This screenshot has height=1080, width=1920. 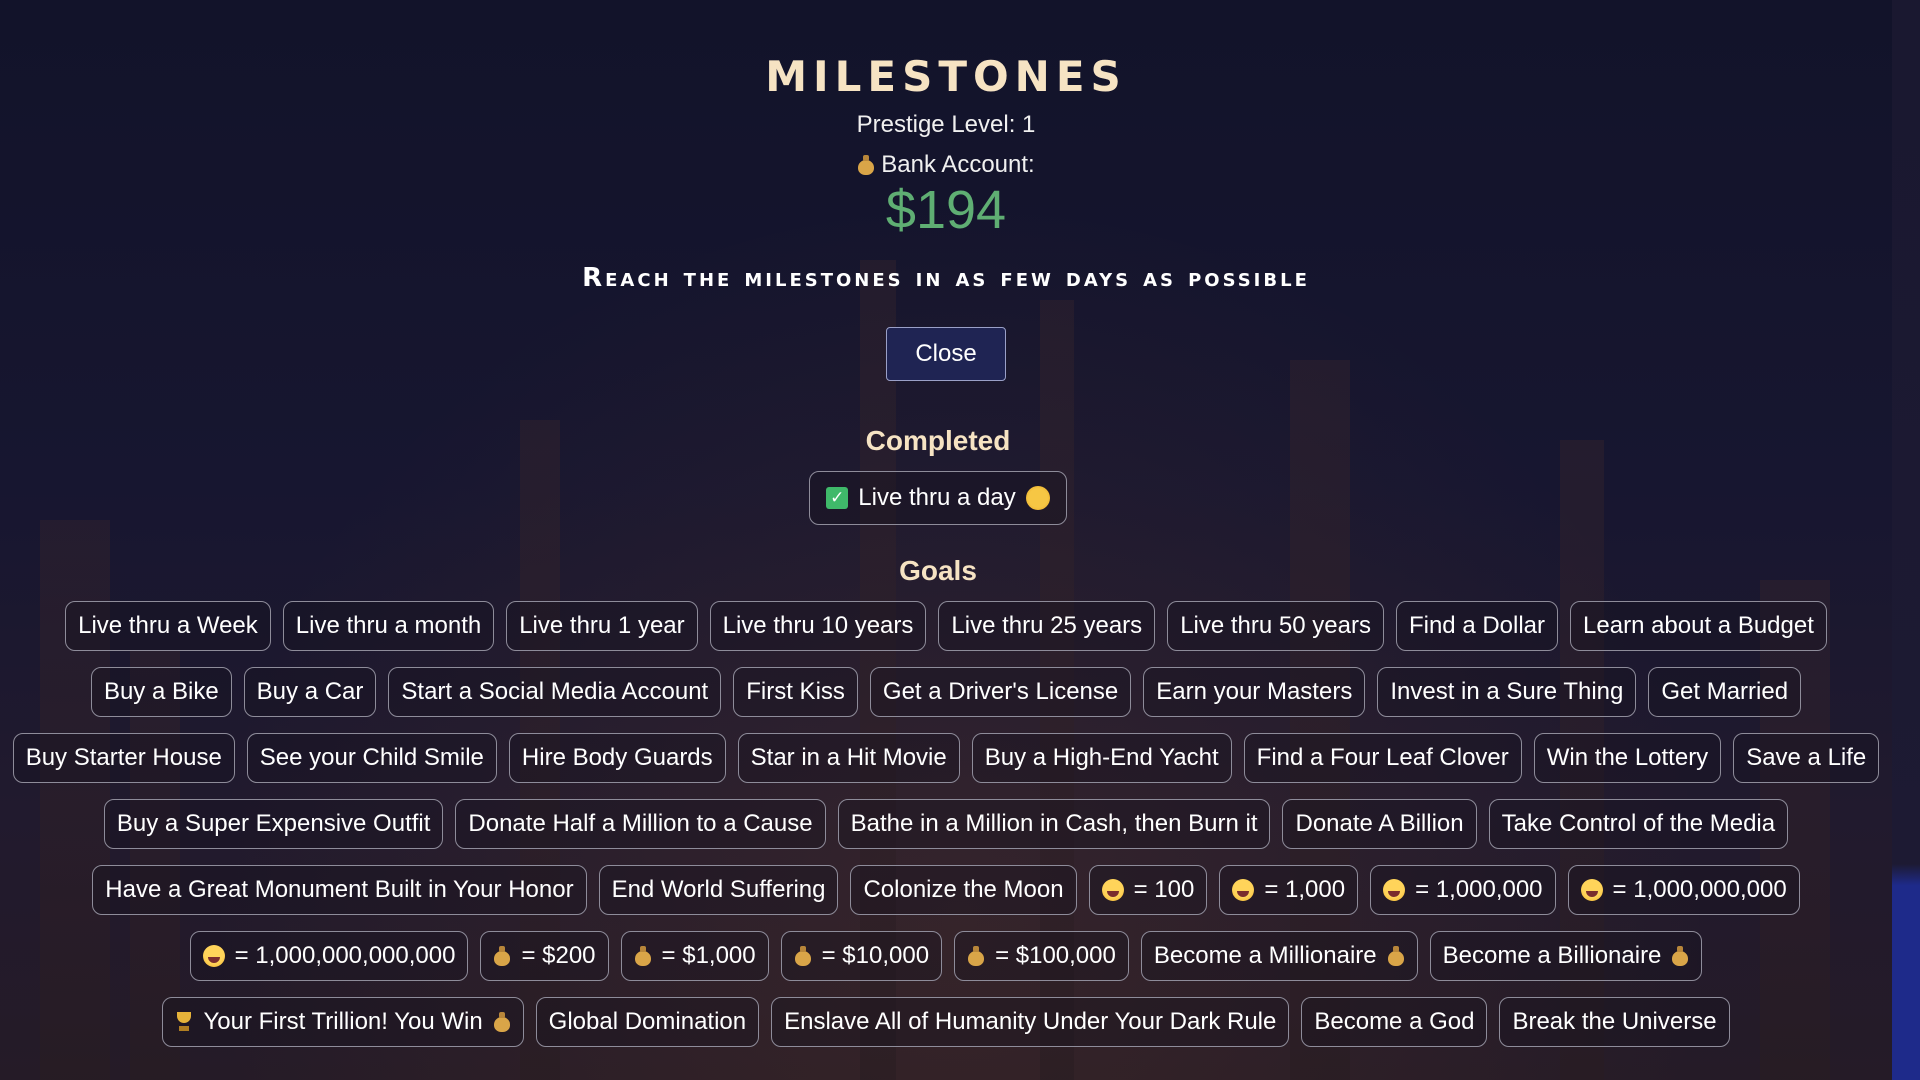 I want to click on goal-label: Your First Trillion! You Win, so click(x=343, y=1021).